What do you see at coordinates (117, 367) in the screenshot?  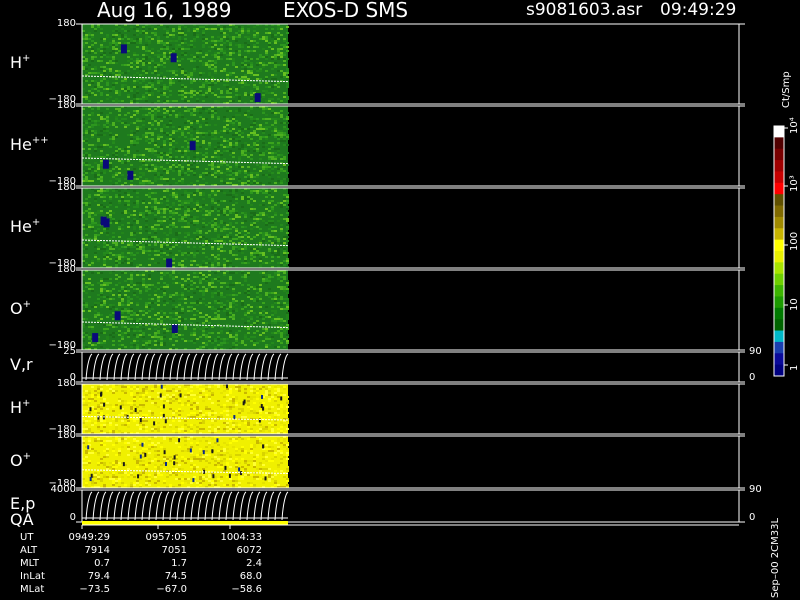 I see `line-trace` at bounding box center [117, 367].